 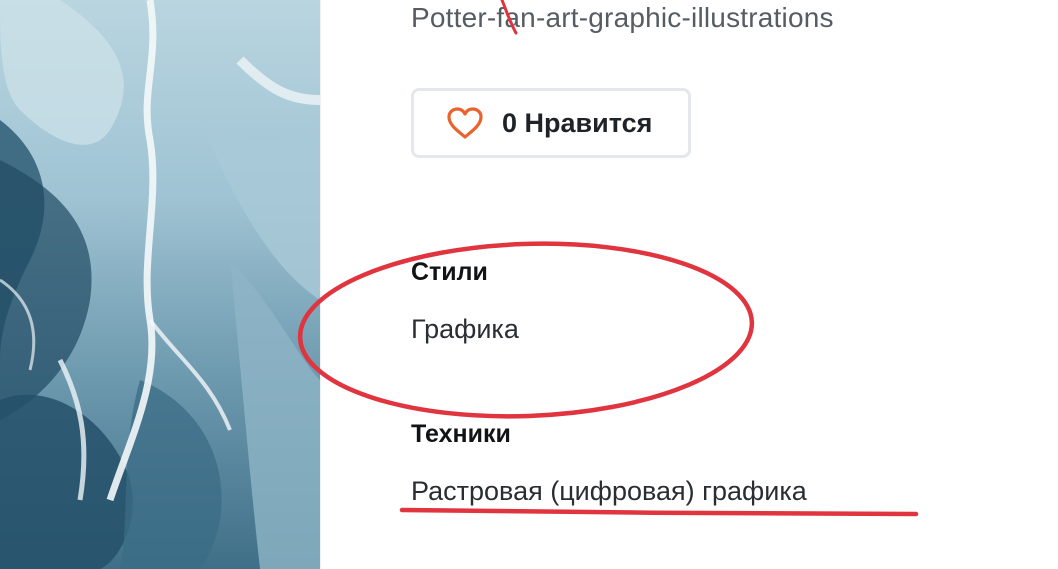 I want to click on divider, so click(x=320, y=284).